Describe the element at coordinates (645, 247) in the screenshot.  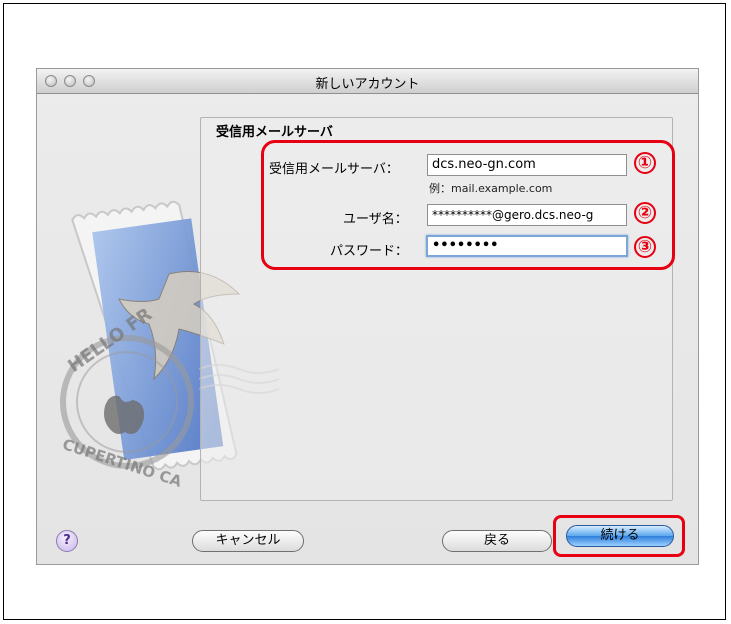
I see `marker-3: ③` at that location.